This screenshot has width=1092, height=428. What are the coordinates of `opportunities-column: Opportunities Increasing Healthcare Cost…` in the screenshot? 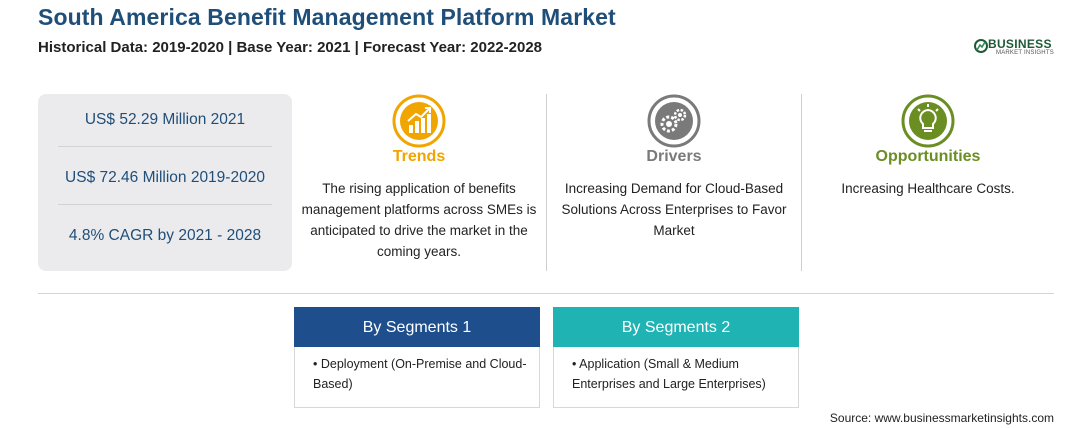 It's located at (928, 182).